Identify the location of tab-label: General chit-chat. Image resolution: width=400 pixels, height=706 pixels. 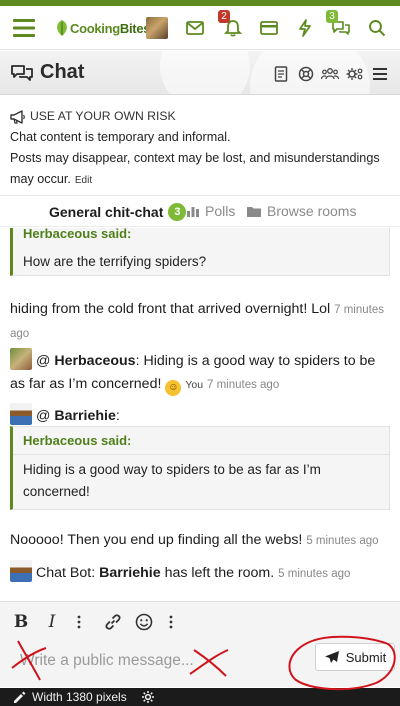
(106, 212).